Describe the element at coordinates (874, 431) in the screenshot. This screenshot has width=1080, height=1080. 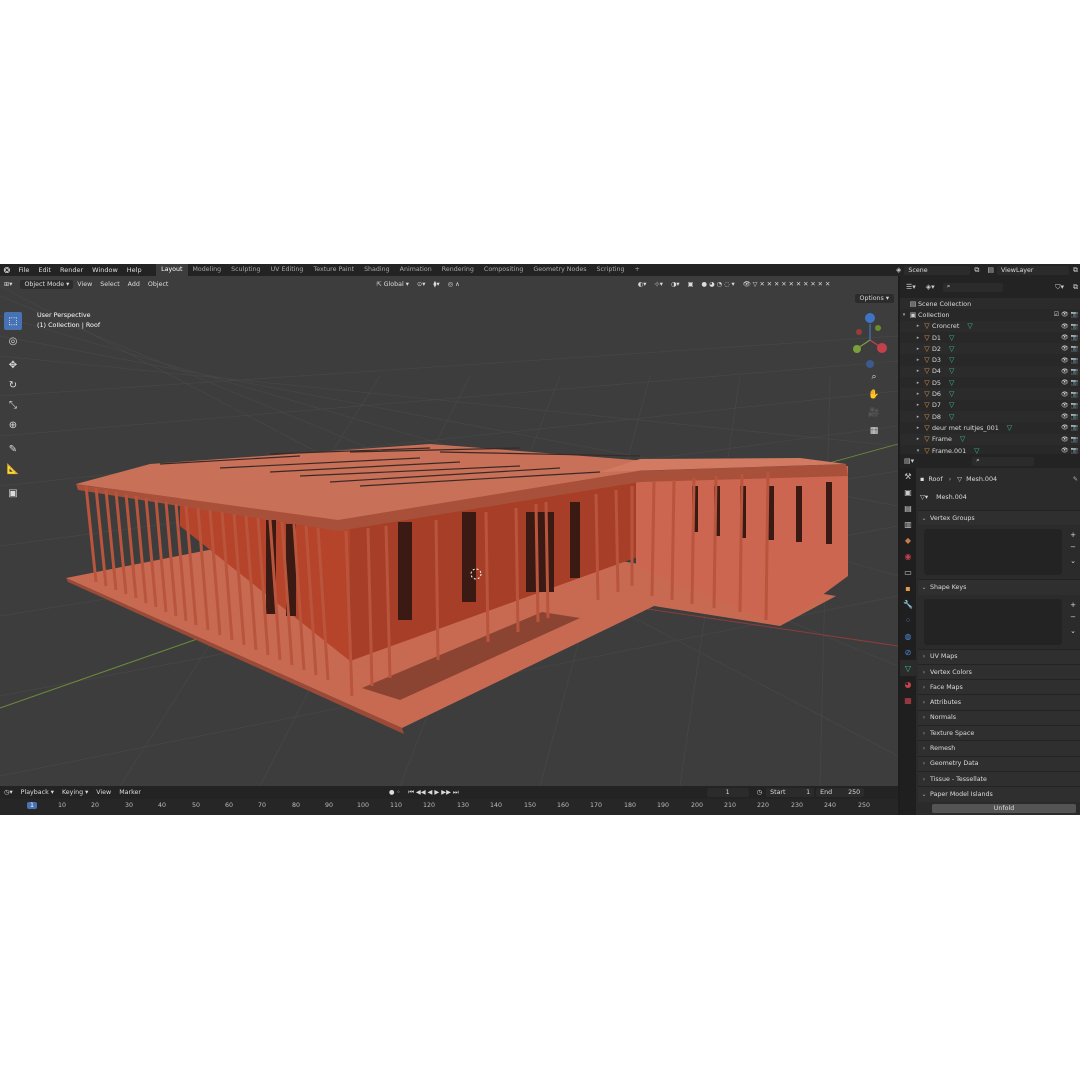
I see `ortho-grid-icon: ▦` at that location.